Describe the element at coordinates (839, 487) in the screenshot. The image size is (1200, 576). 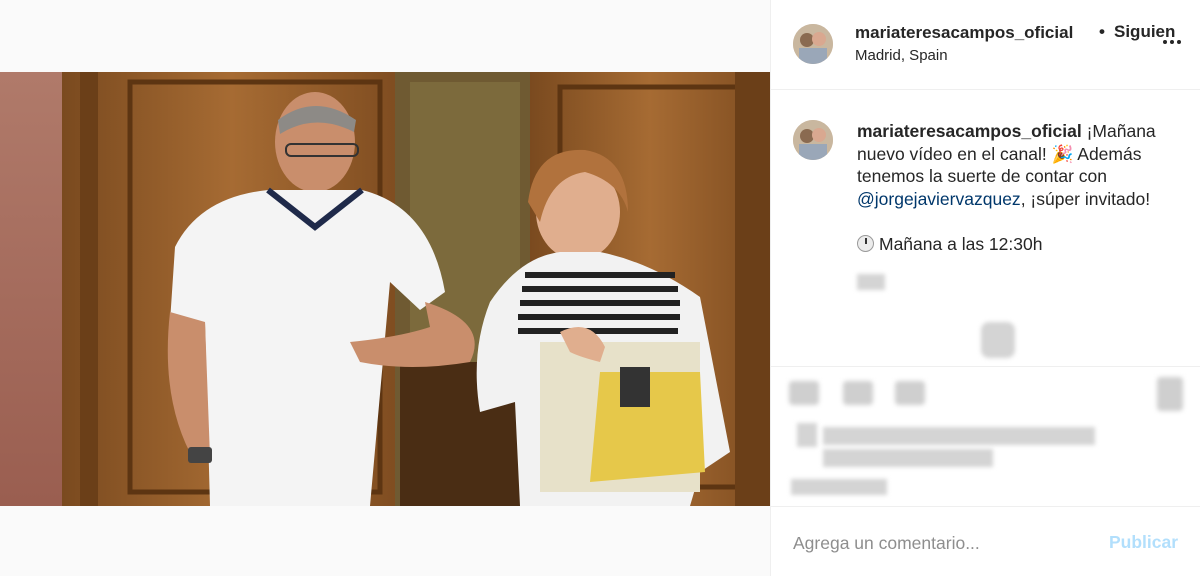
I see `blurred-post-date` at that location.